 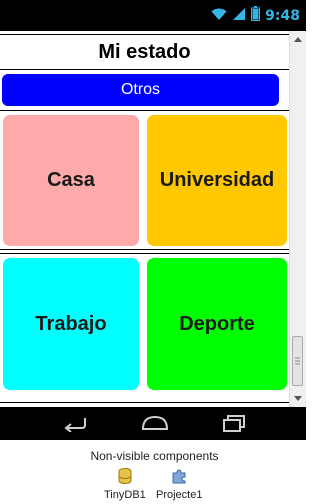 I want to click on status-icons: 9:48, so click(x=255, y=16).